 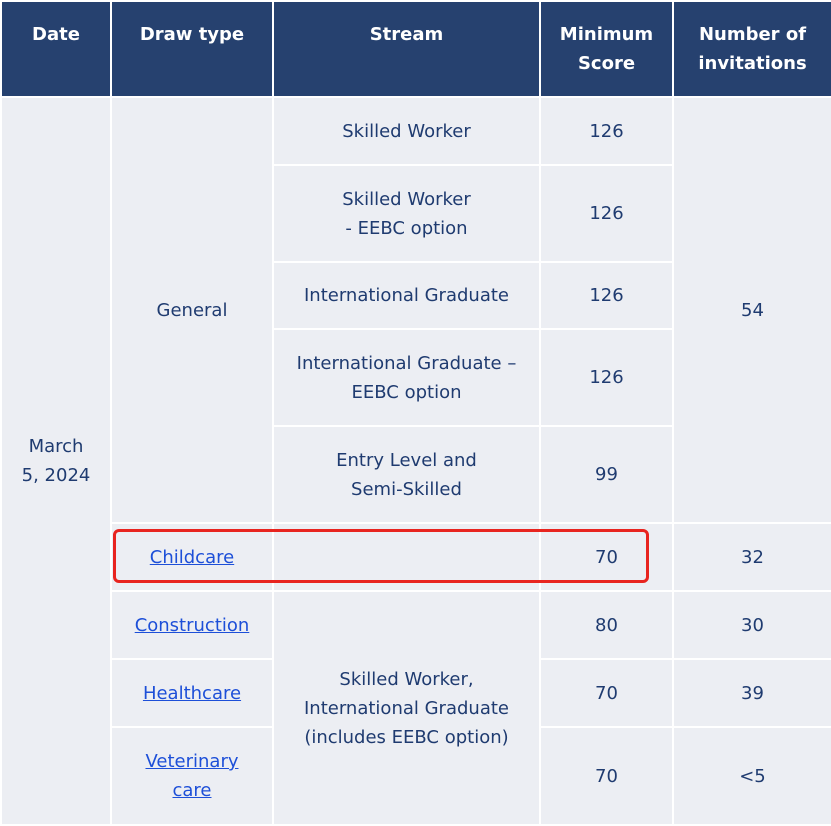 I want to click on healthcare-link: Healthcare, so click(x=192, y=693).